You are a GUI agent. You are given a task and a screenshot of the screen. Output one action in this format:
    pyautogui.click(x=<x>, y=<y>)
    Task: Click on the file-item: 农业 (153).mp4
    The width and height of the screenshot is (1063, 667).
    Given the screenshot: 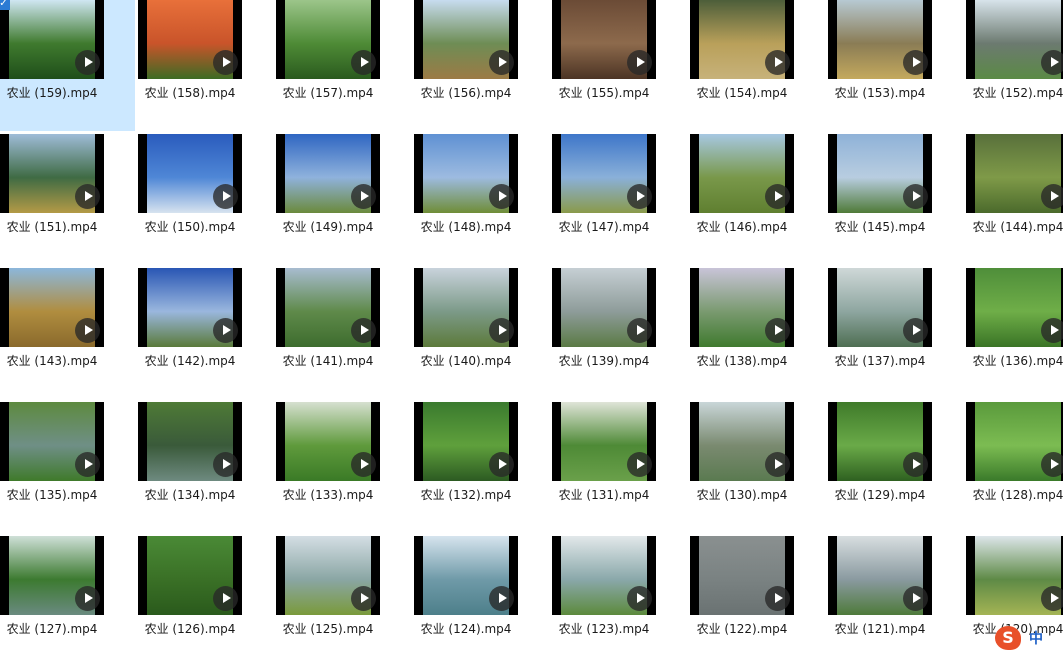 What is the action you would take?
    pyautogui.click(x=894, y=65)
    